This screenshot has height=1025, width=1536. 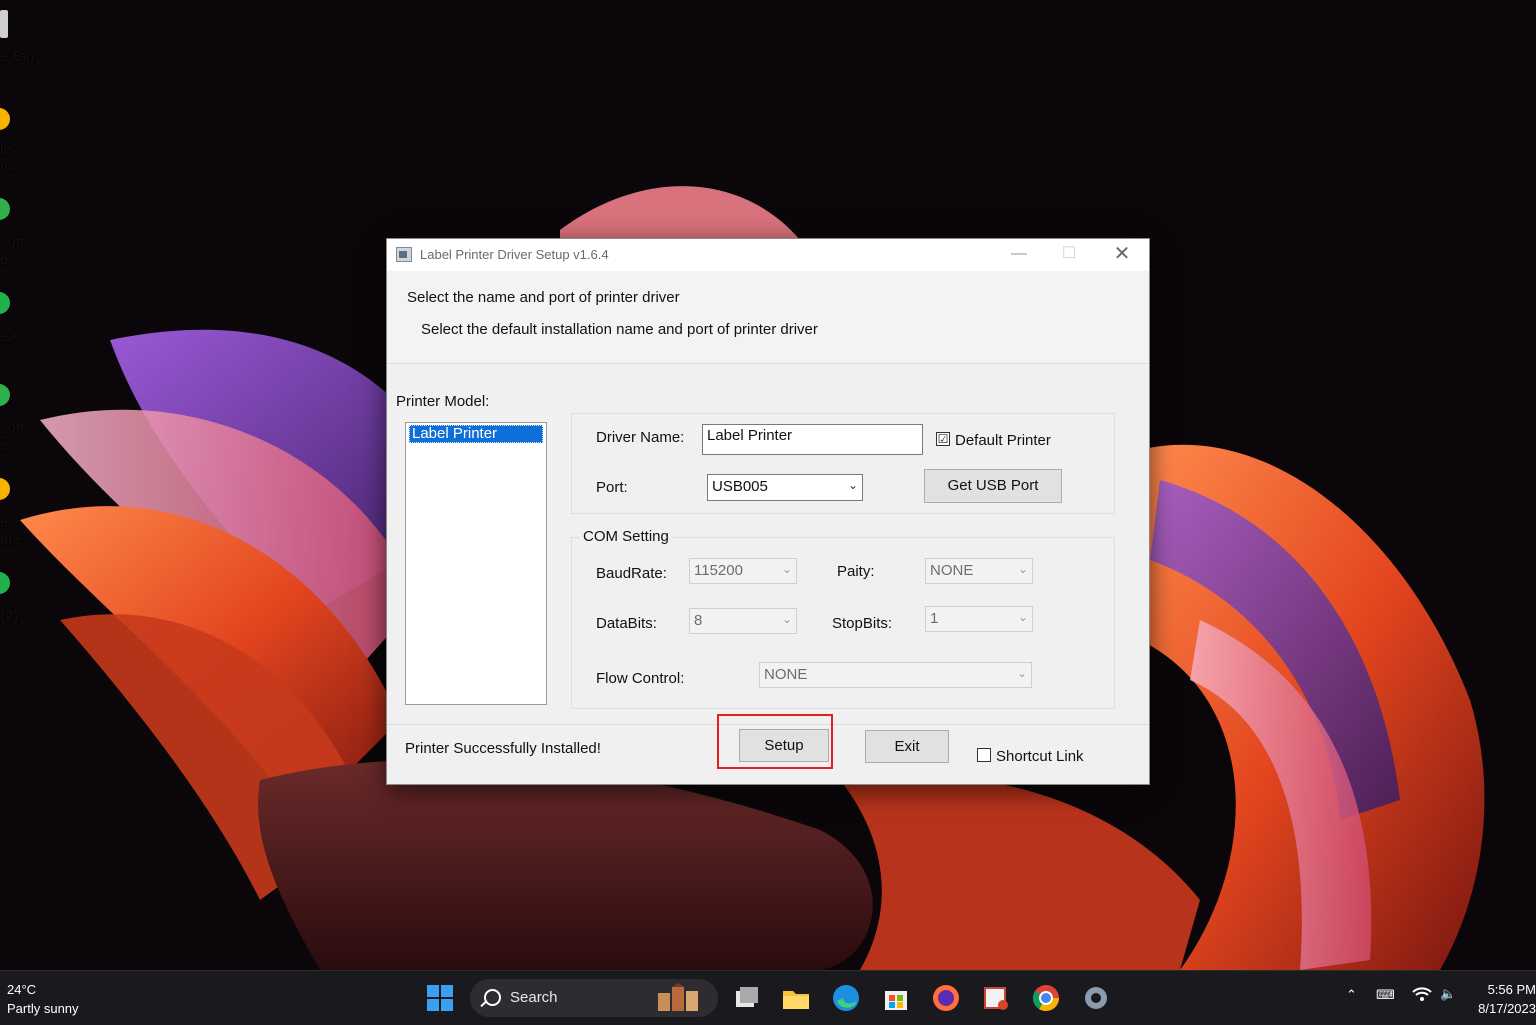 What do you see at coordinates (979, 571) in the screenshot?
I see `parity-dropdown: NONE ⌄` at bounding box center [979, 571].